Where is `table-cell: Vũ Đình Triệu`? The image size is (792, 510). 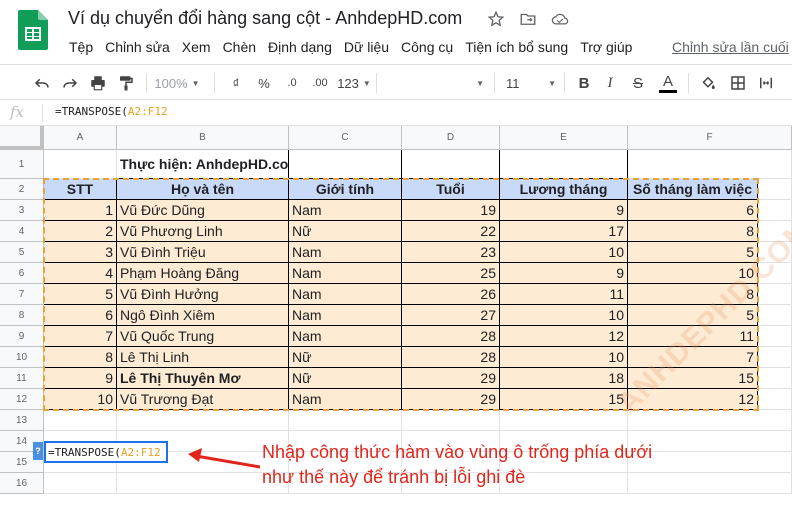 table-cell: Vũ Đình Triệu is located at coordinates (203, 252).